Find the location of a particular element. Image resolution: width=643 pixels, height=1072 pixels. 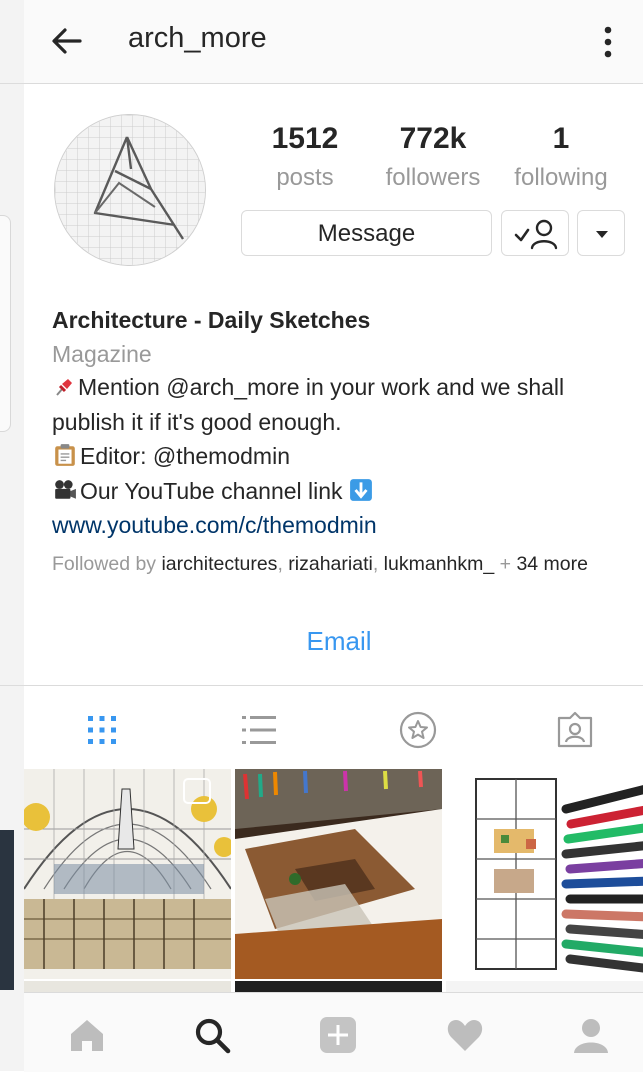

home-icon is located at coordinates (87, 1035).